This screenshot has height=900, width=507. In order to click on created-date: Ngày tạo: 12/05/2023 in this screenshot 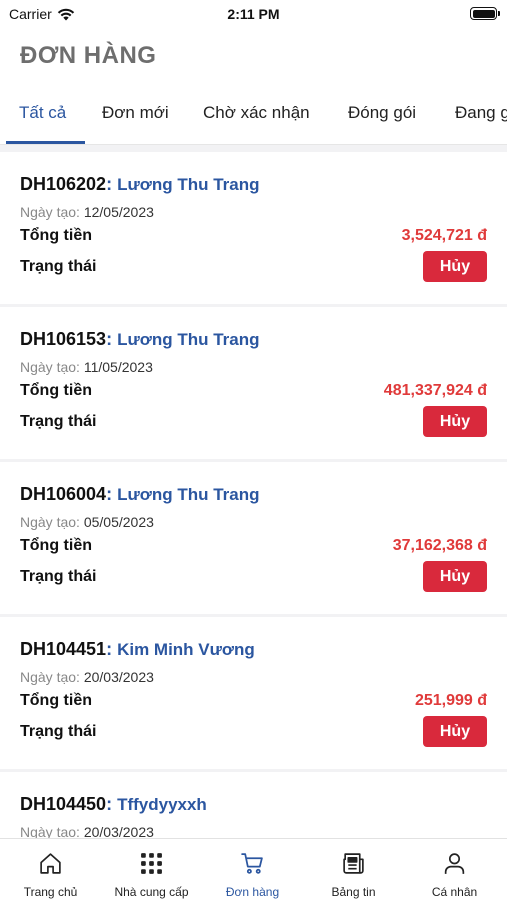, I will do `click(87, 212)`.